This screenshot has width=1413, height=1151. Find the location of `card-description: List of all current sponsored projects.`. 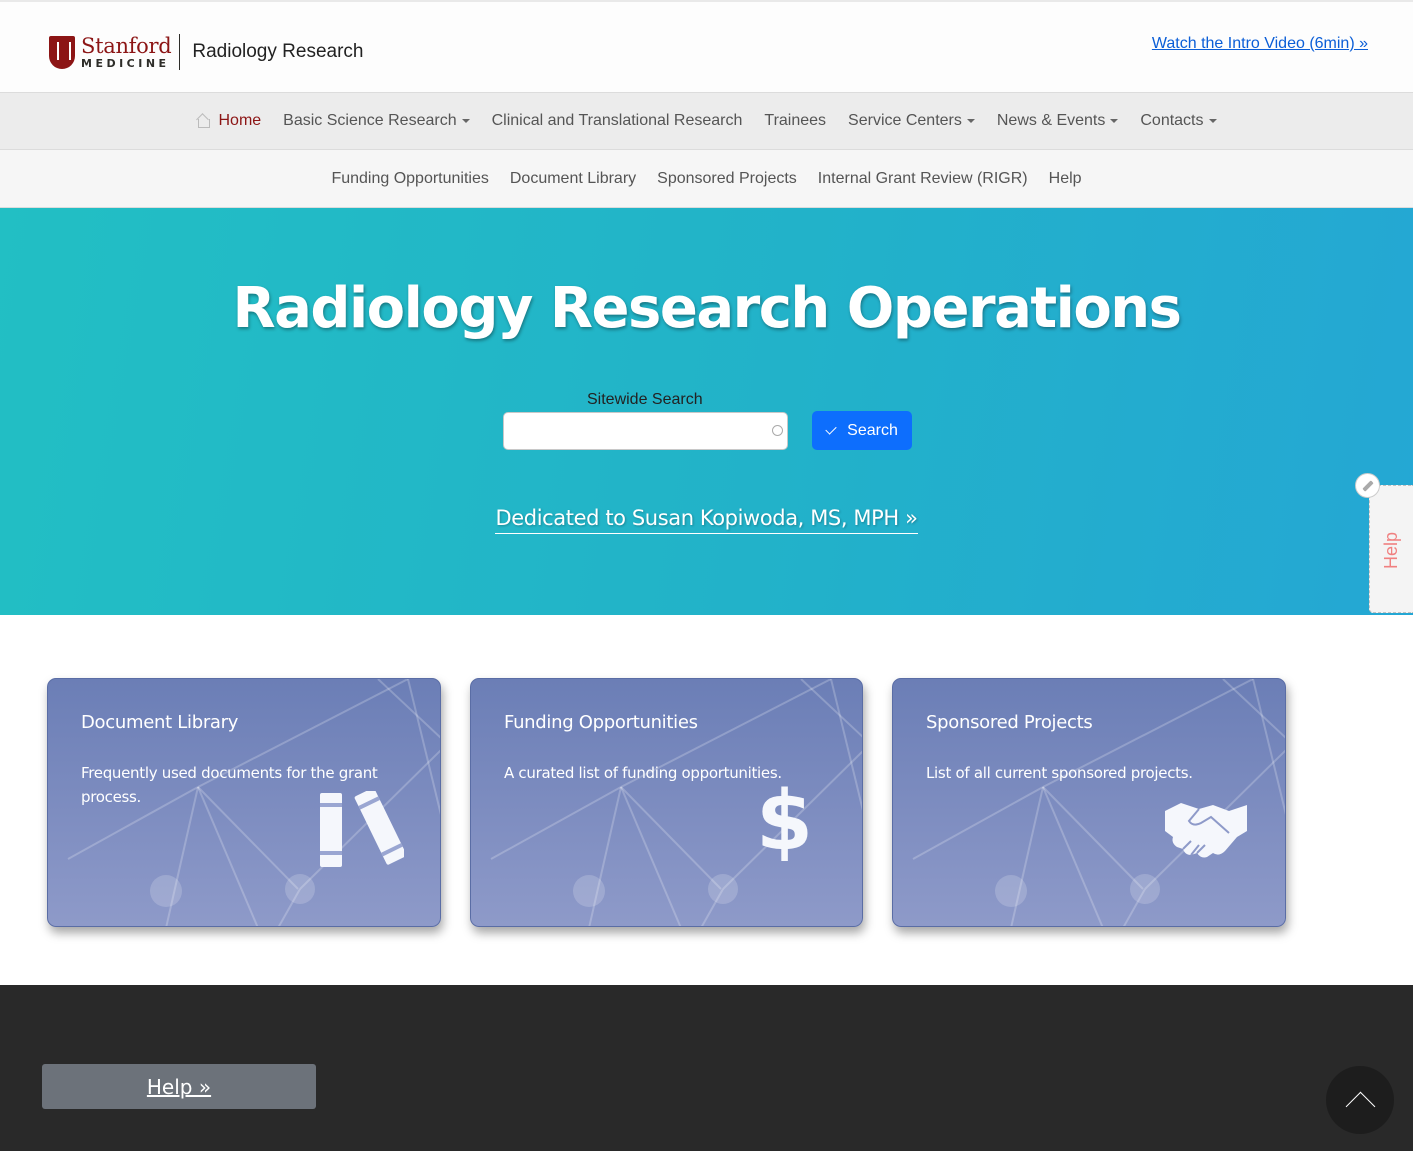

card-description: List of all current sponsored projects. is located at coordinates (1059, 773).